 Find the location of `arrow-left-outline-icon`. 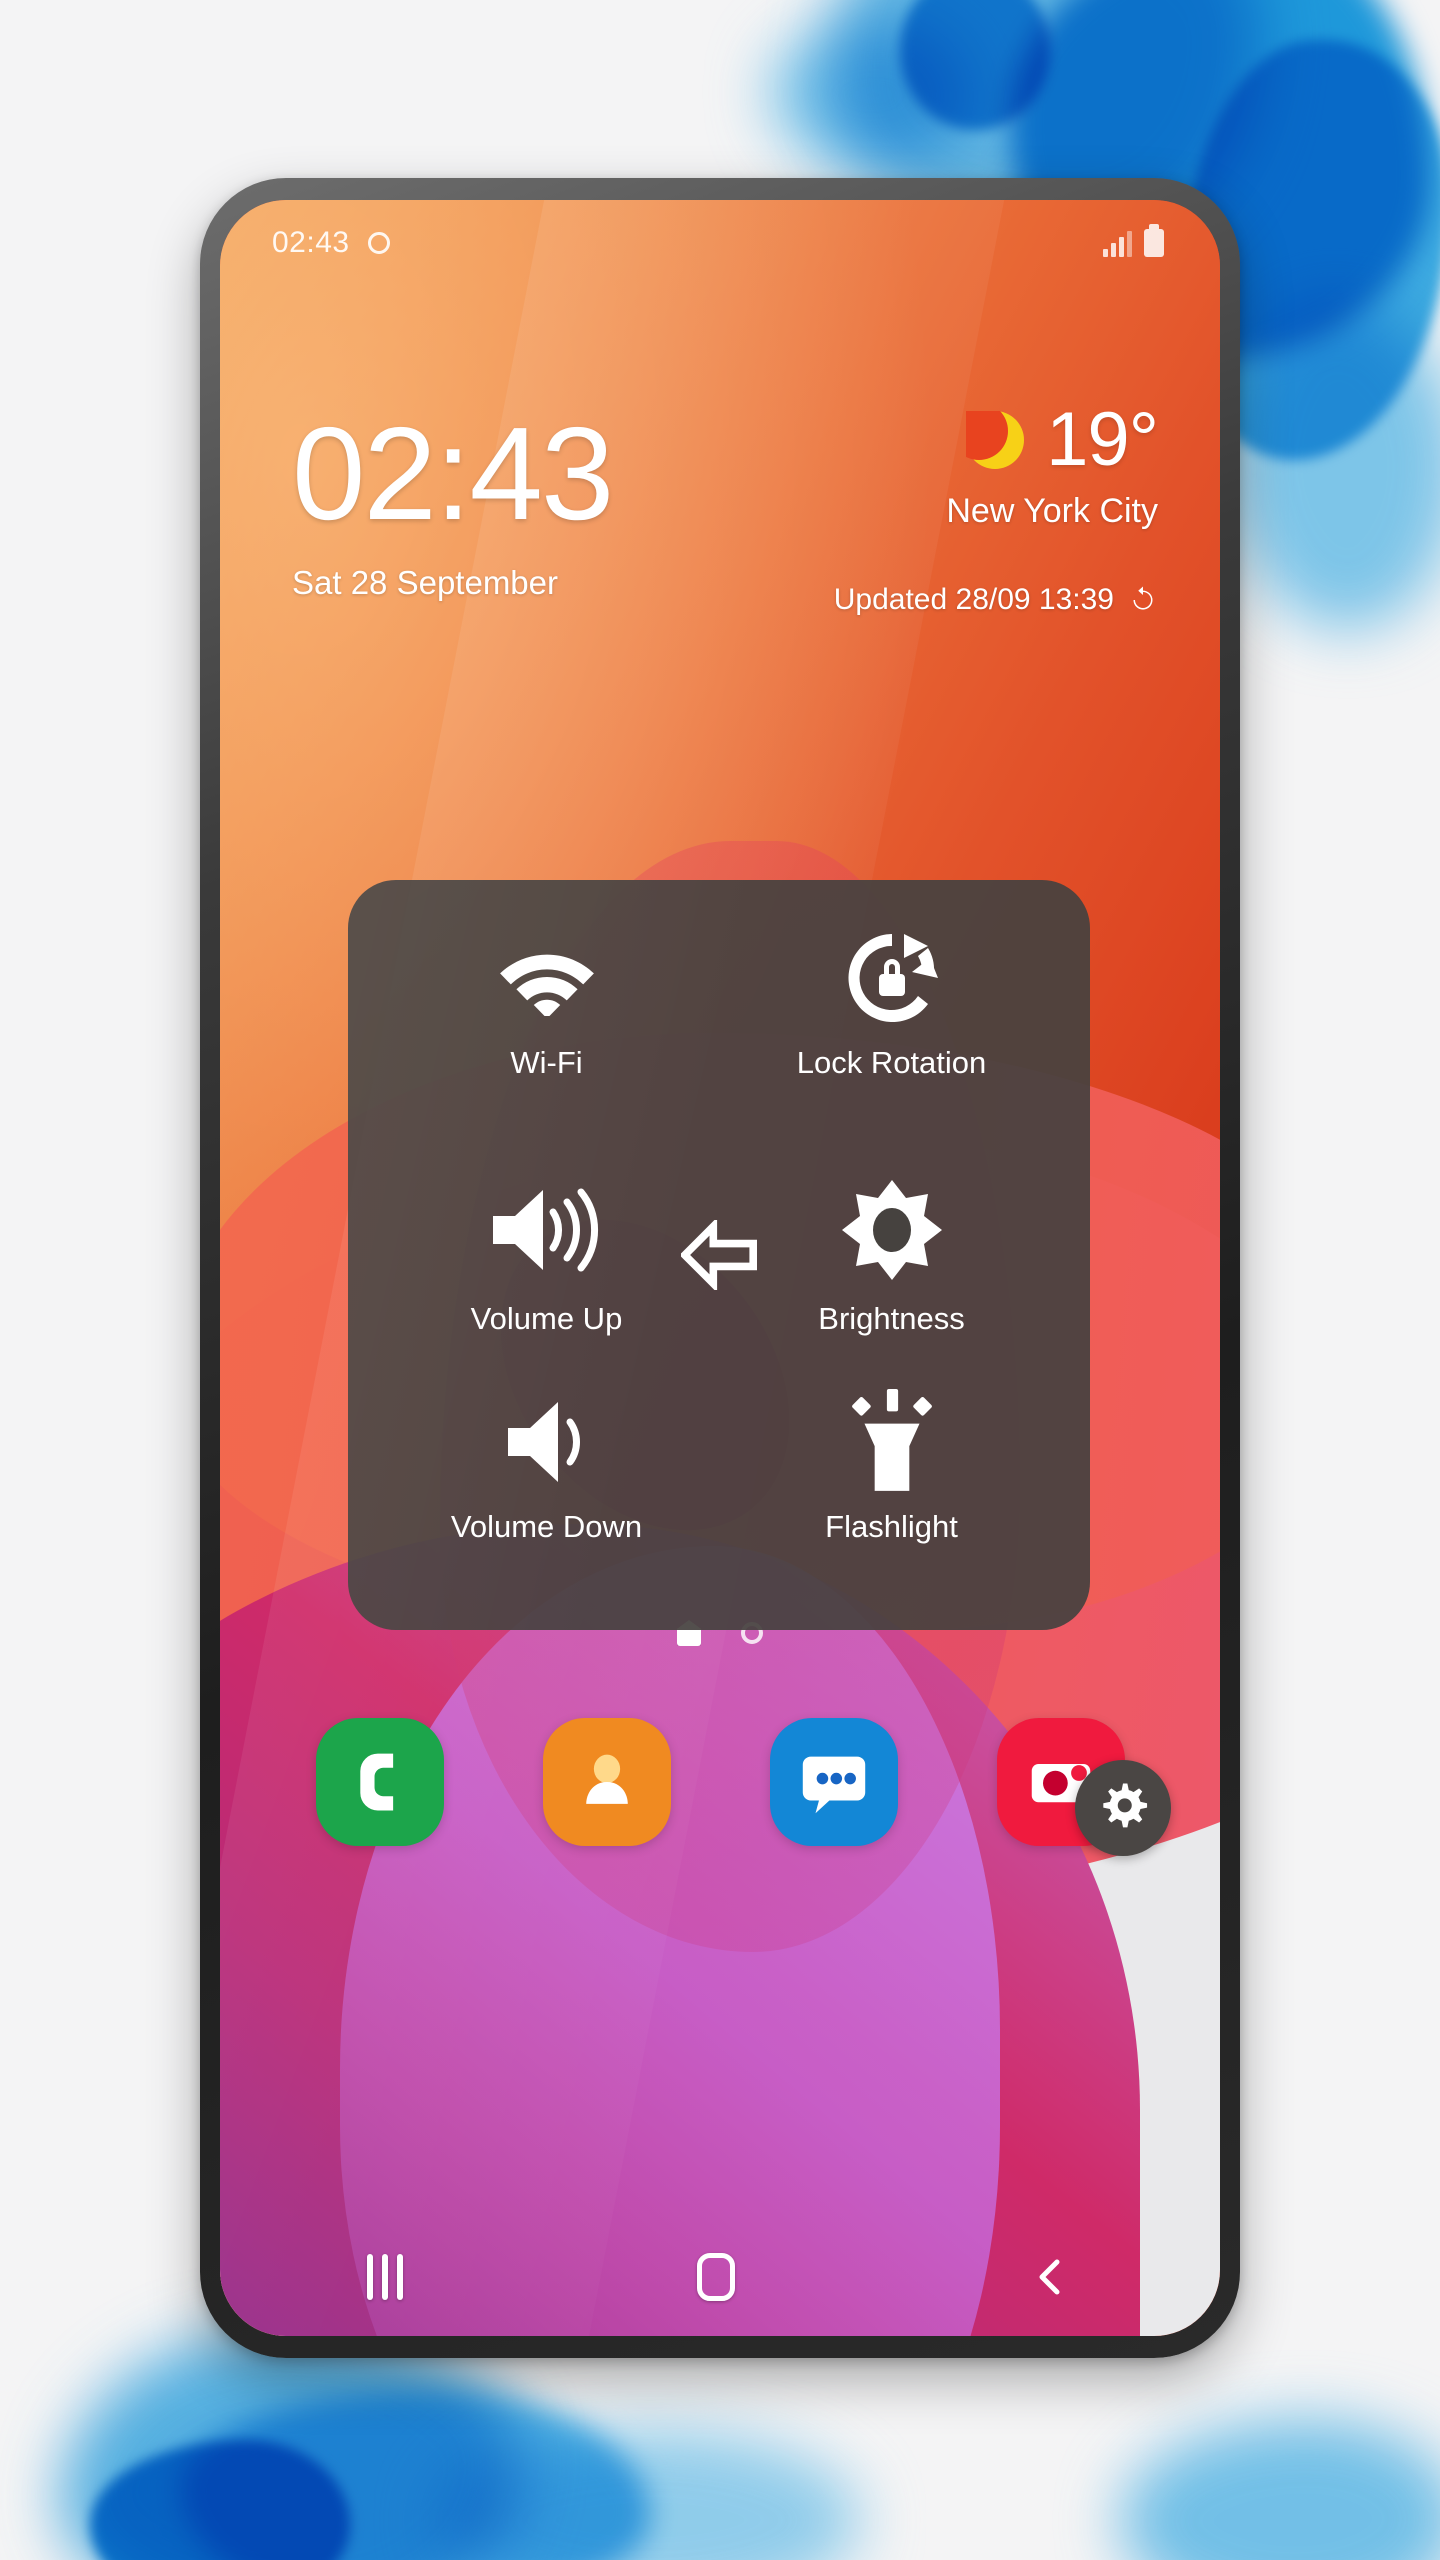

arrow-left-outline-icon is located at coordinates (719, 1255).